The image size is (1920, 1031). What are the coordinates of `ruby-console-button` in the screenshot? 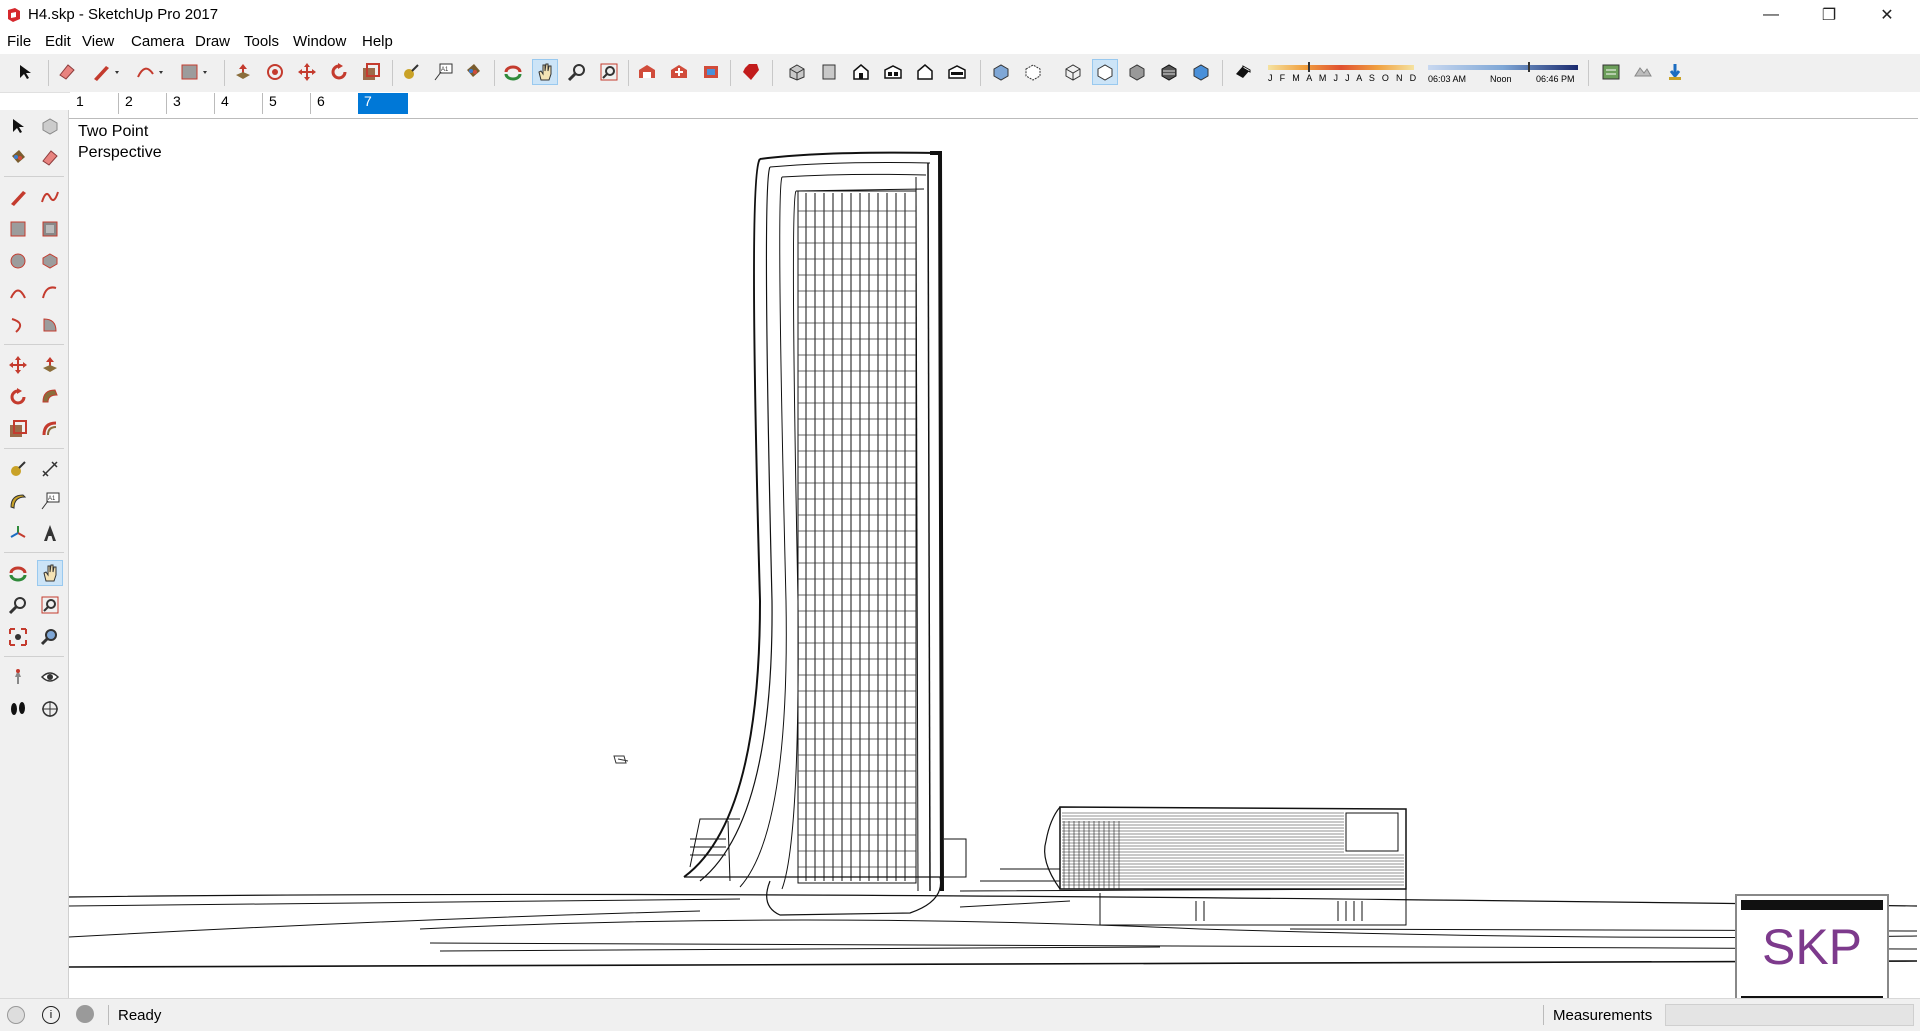 It's located at (751, 72).